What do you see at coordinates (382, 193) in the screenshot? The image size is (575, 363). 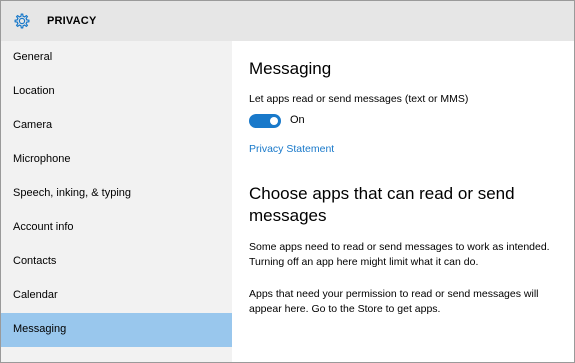 I see `choose-apps-title-line1: Choose apps that can read or send` at bounding box center [382, 193].